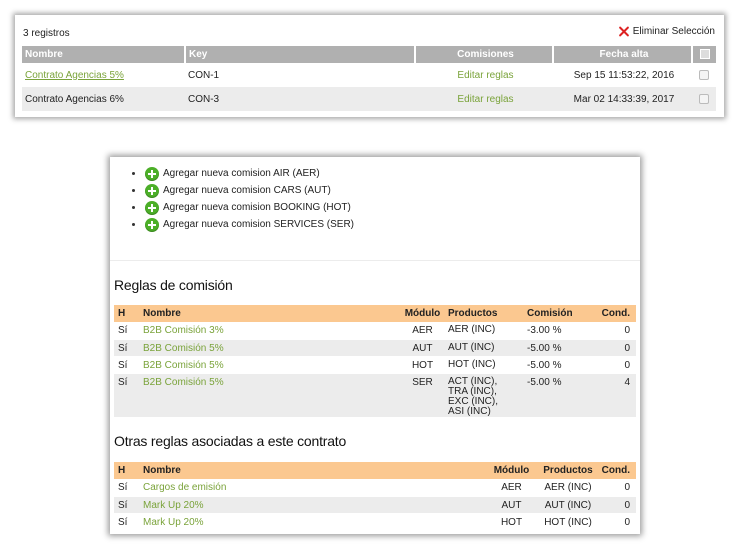  What do you see at coordinates (311, 488) in the screenshot?
I see `other-rule-name-cell: Cargos de emisión` at bounding box center [311, 488].